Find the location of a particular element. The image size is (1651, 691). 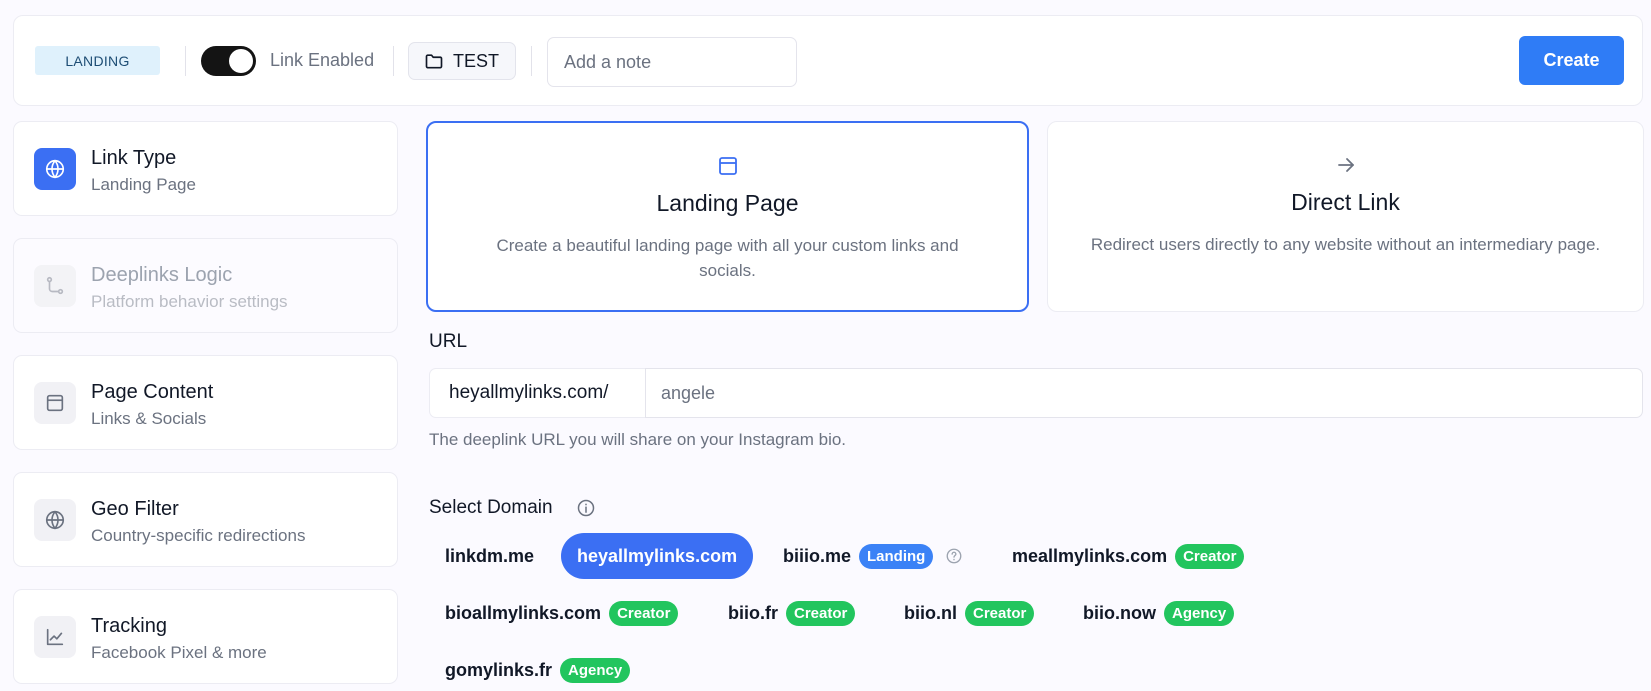

note-input is located at coordinates (672, 62).